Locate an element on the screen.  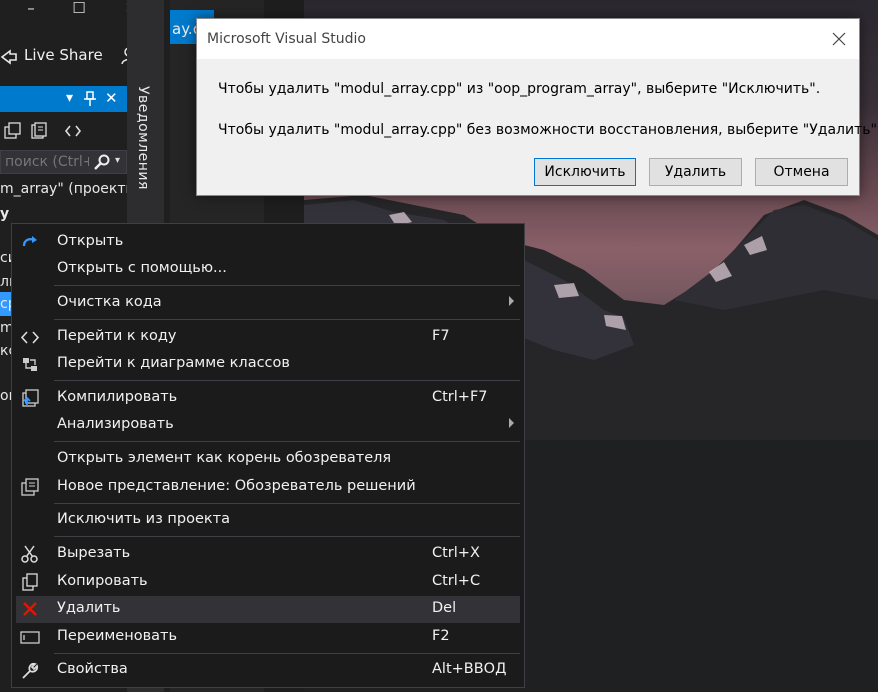
menu-item-analyze: Анализировать is located at coordinates (268, 425).